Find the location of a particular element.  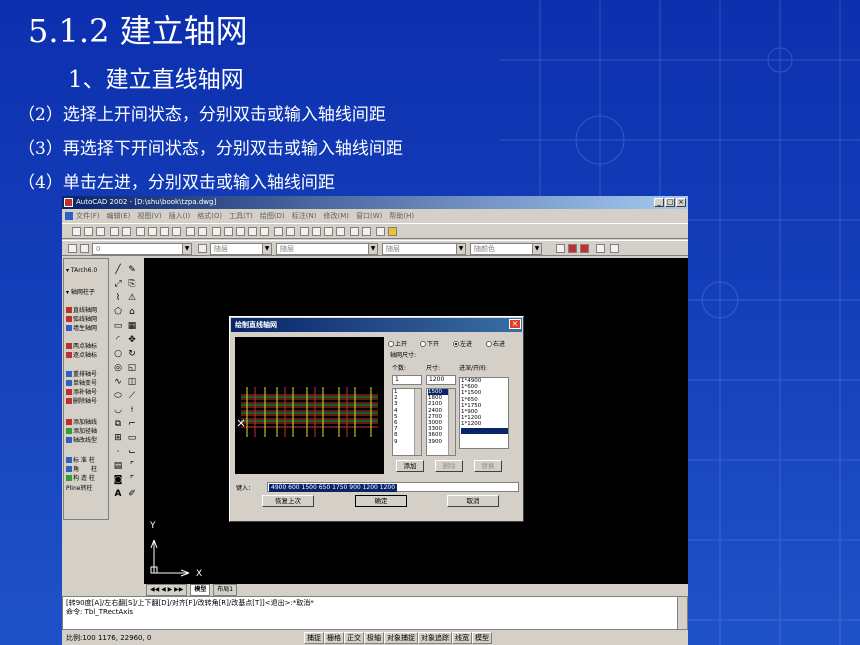

region-icon: ◙ is located at coordinates (118, 480).